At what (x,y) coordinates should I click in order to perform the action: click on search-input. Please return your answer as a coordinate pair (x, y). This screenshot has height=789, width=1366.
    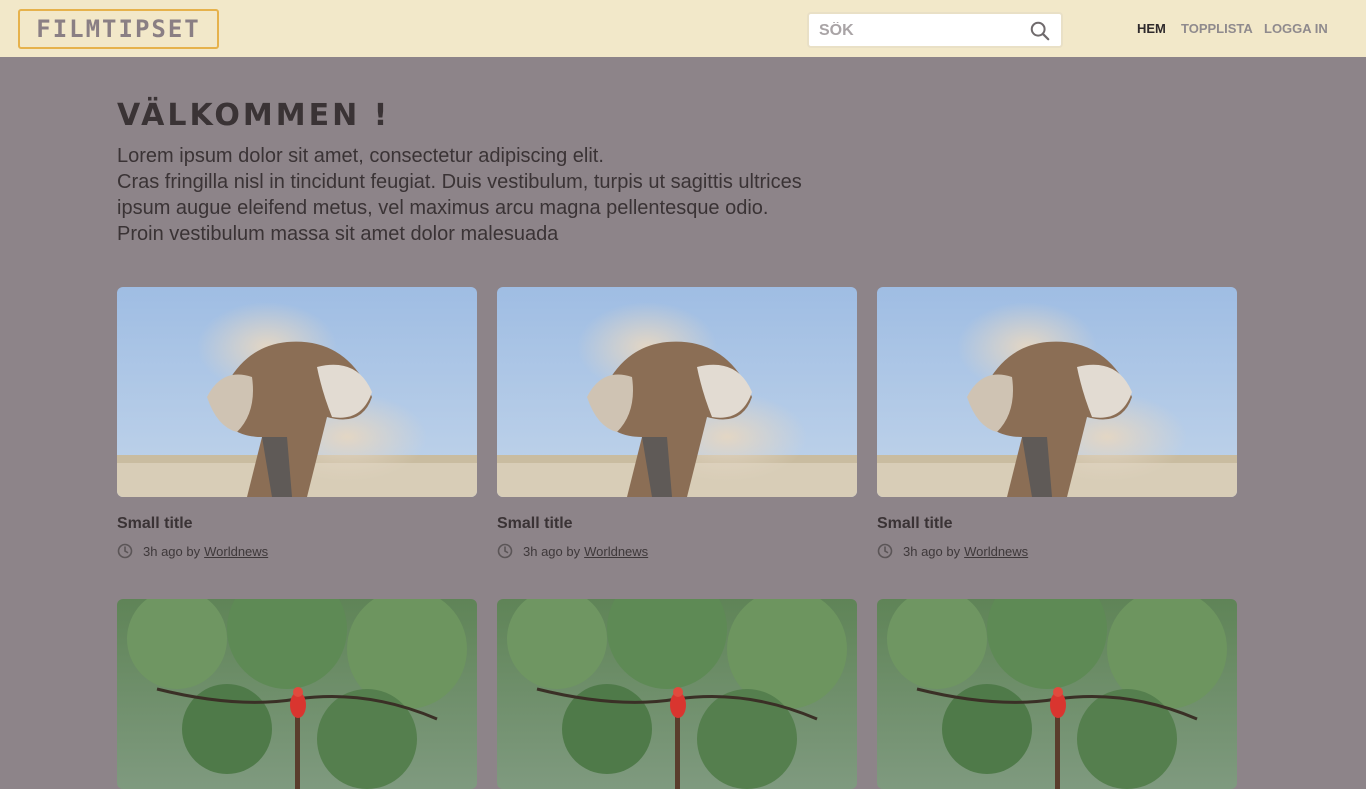
    Looking at the image, I should click on (919, 31).